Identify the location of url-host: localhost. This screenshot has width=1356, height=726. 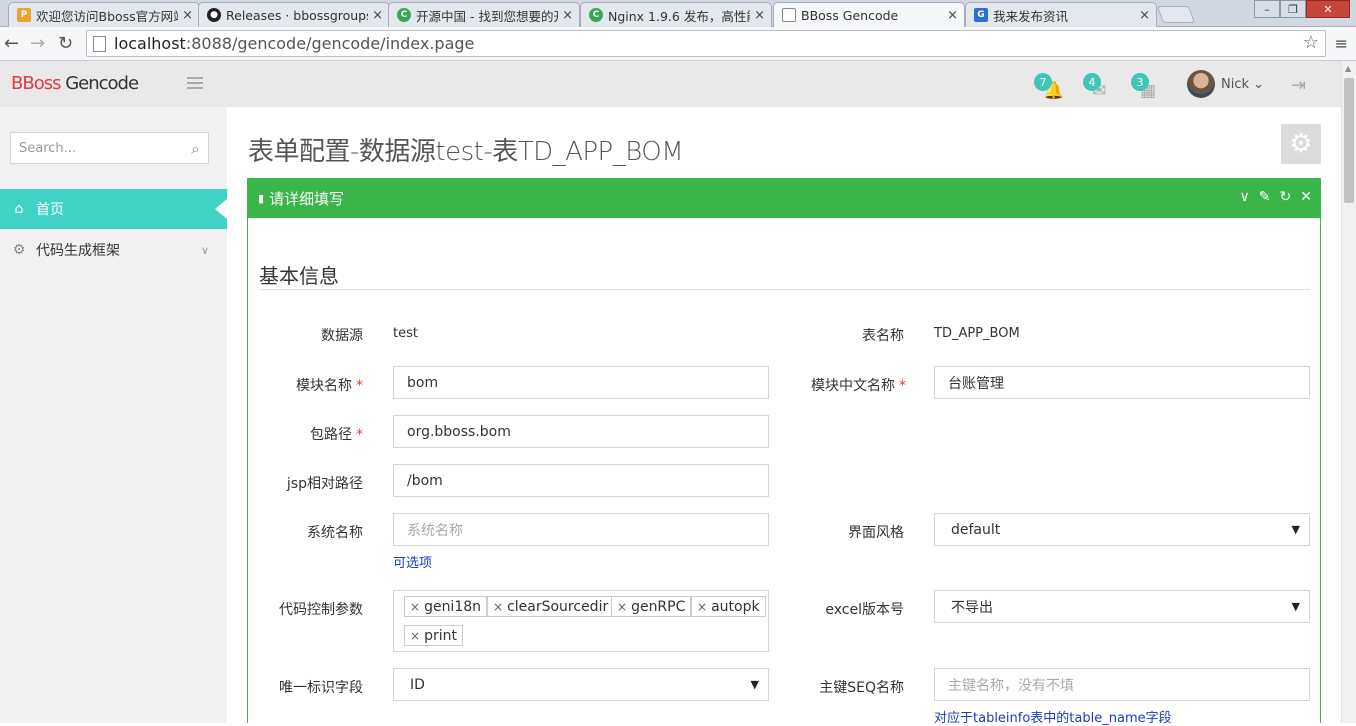
(150, 43).